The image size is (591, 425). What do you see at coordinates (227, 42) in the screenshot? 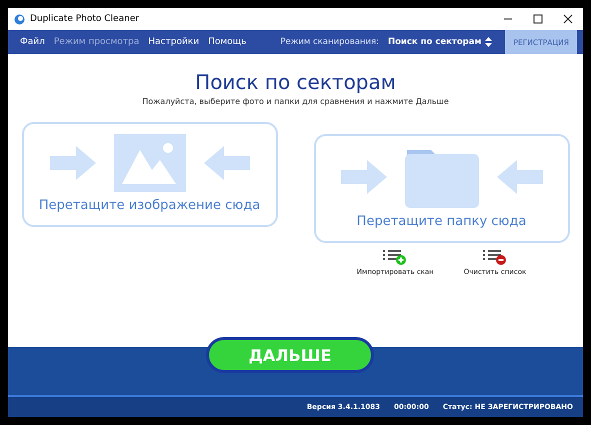
I see `menu-item: Помощь` at bounding box center [227, 42].